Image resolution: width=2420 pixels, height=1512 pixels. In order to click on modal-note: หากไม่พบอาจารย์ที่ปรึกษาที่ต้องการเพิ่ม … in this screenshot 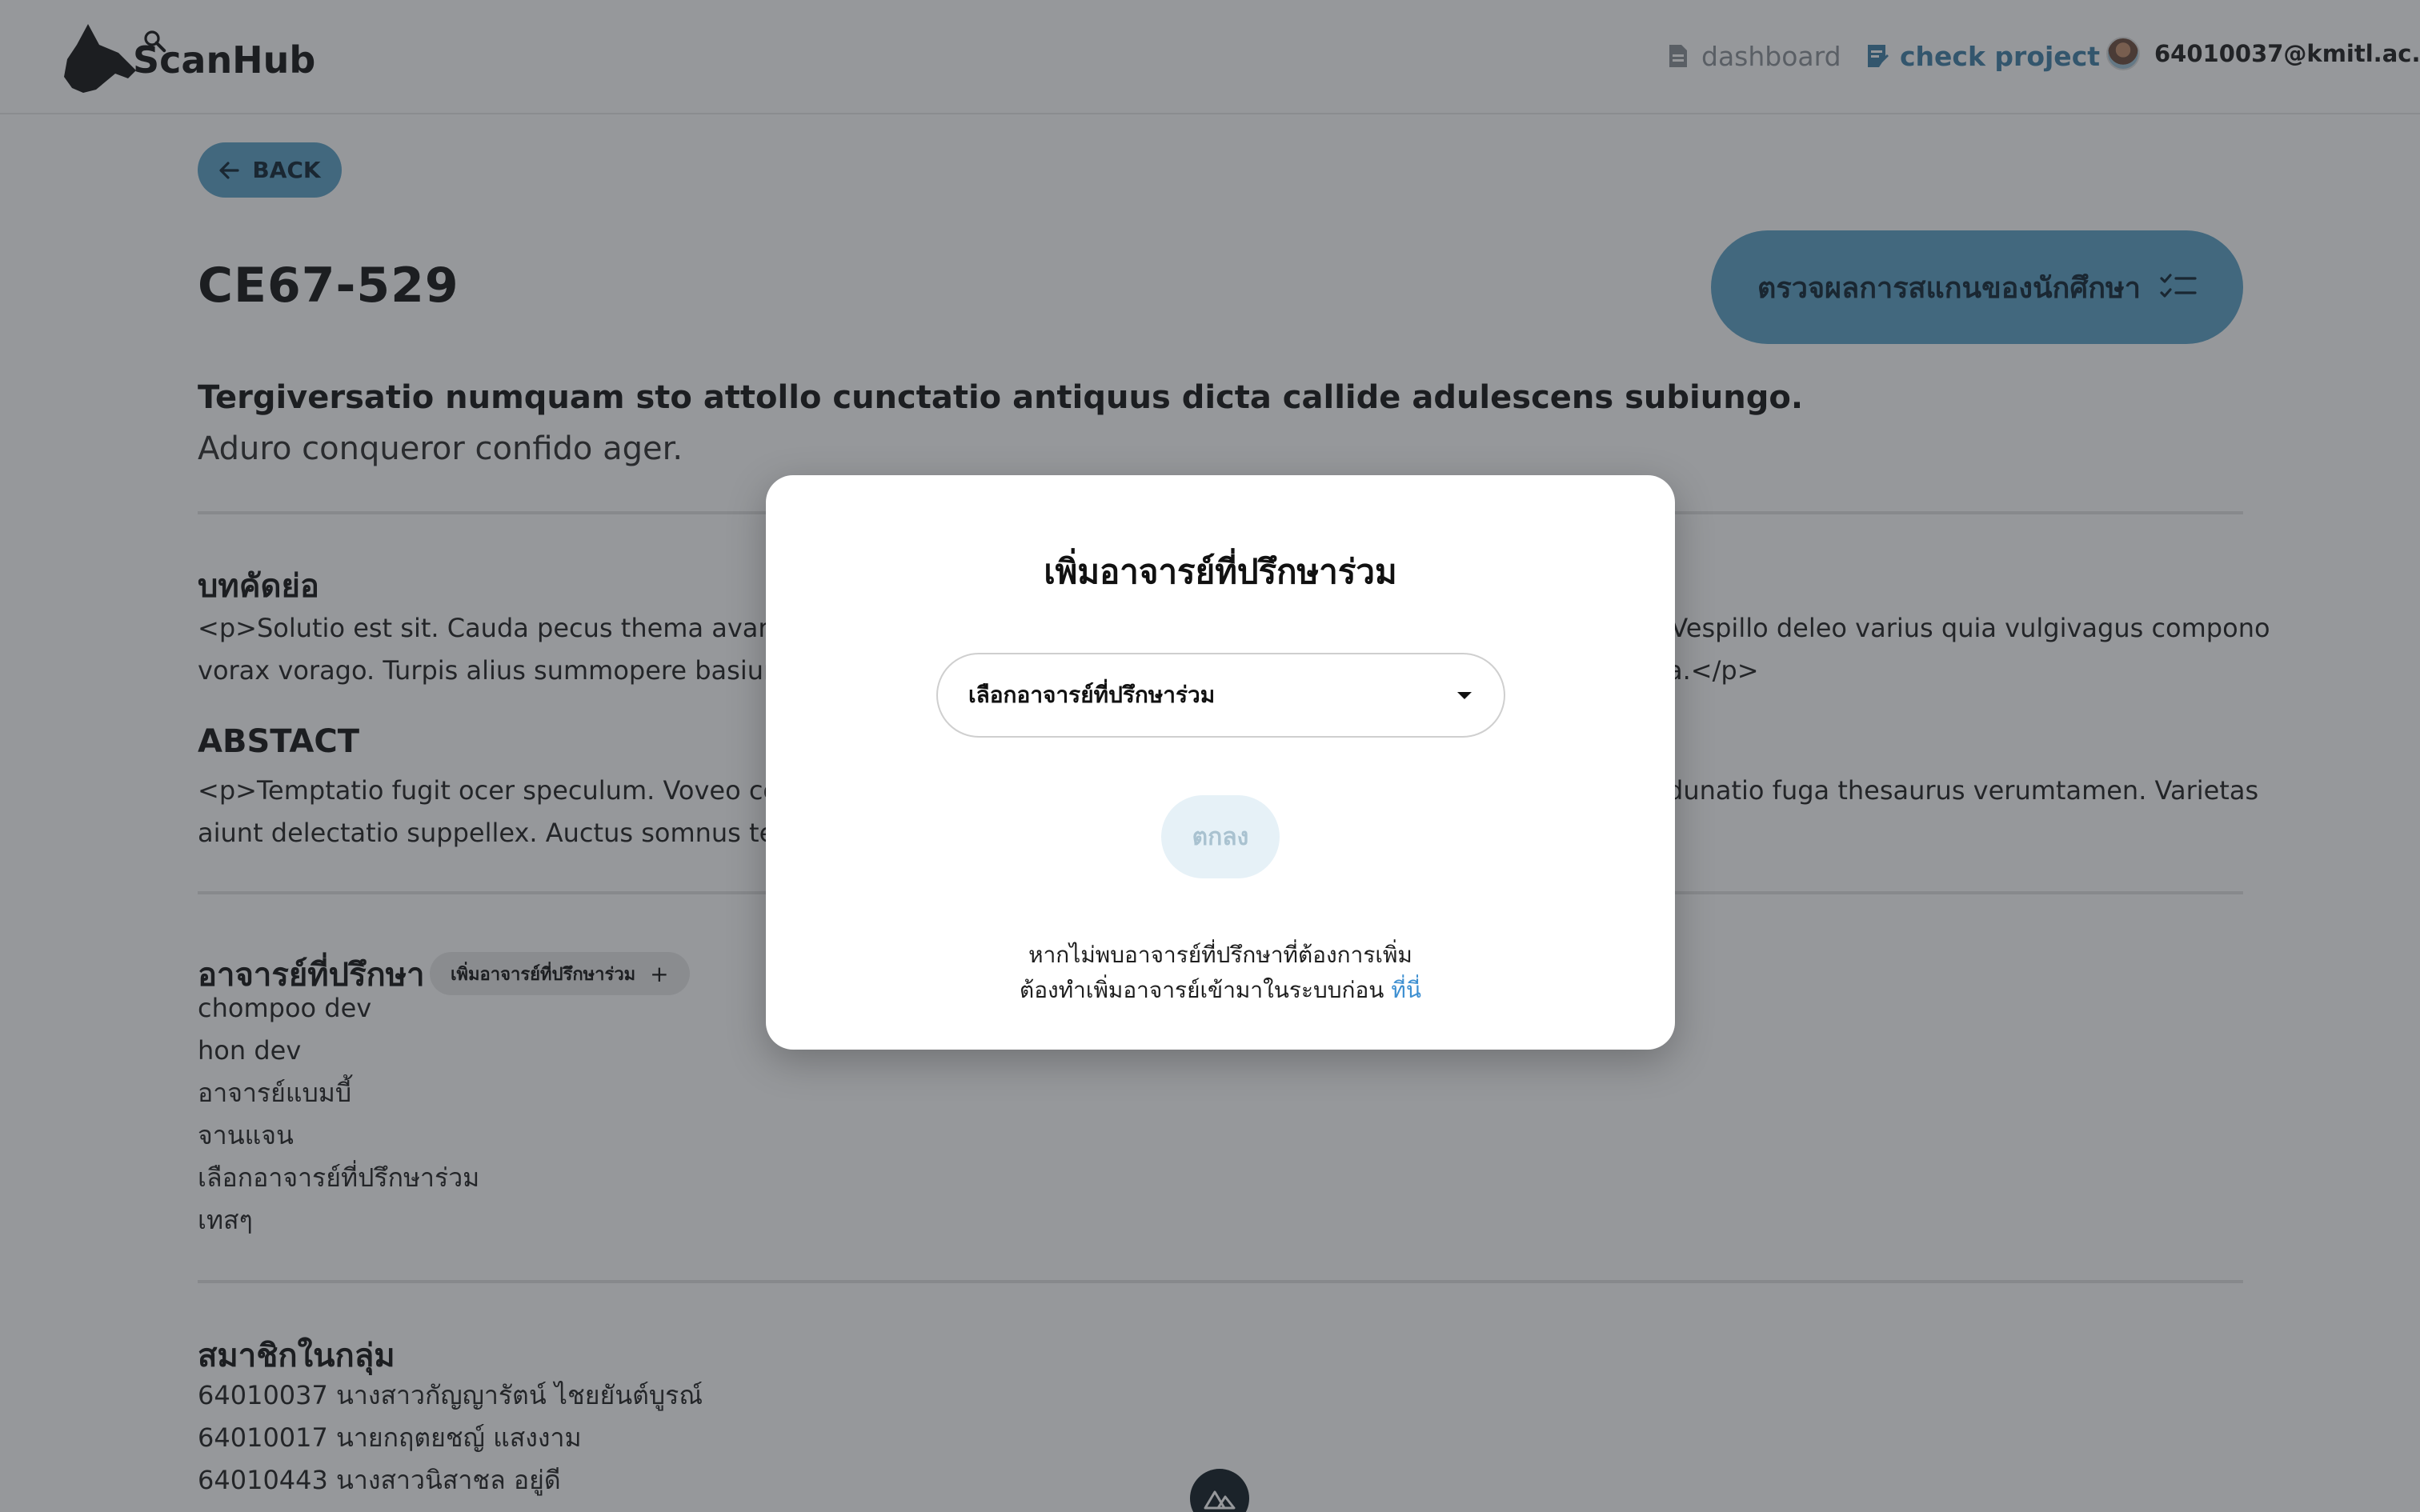, I will do `click(1220, 973)`.